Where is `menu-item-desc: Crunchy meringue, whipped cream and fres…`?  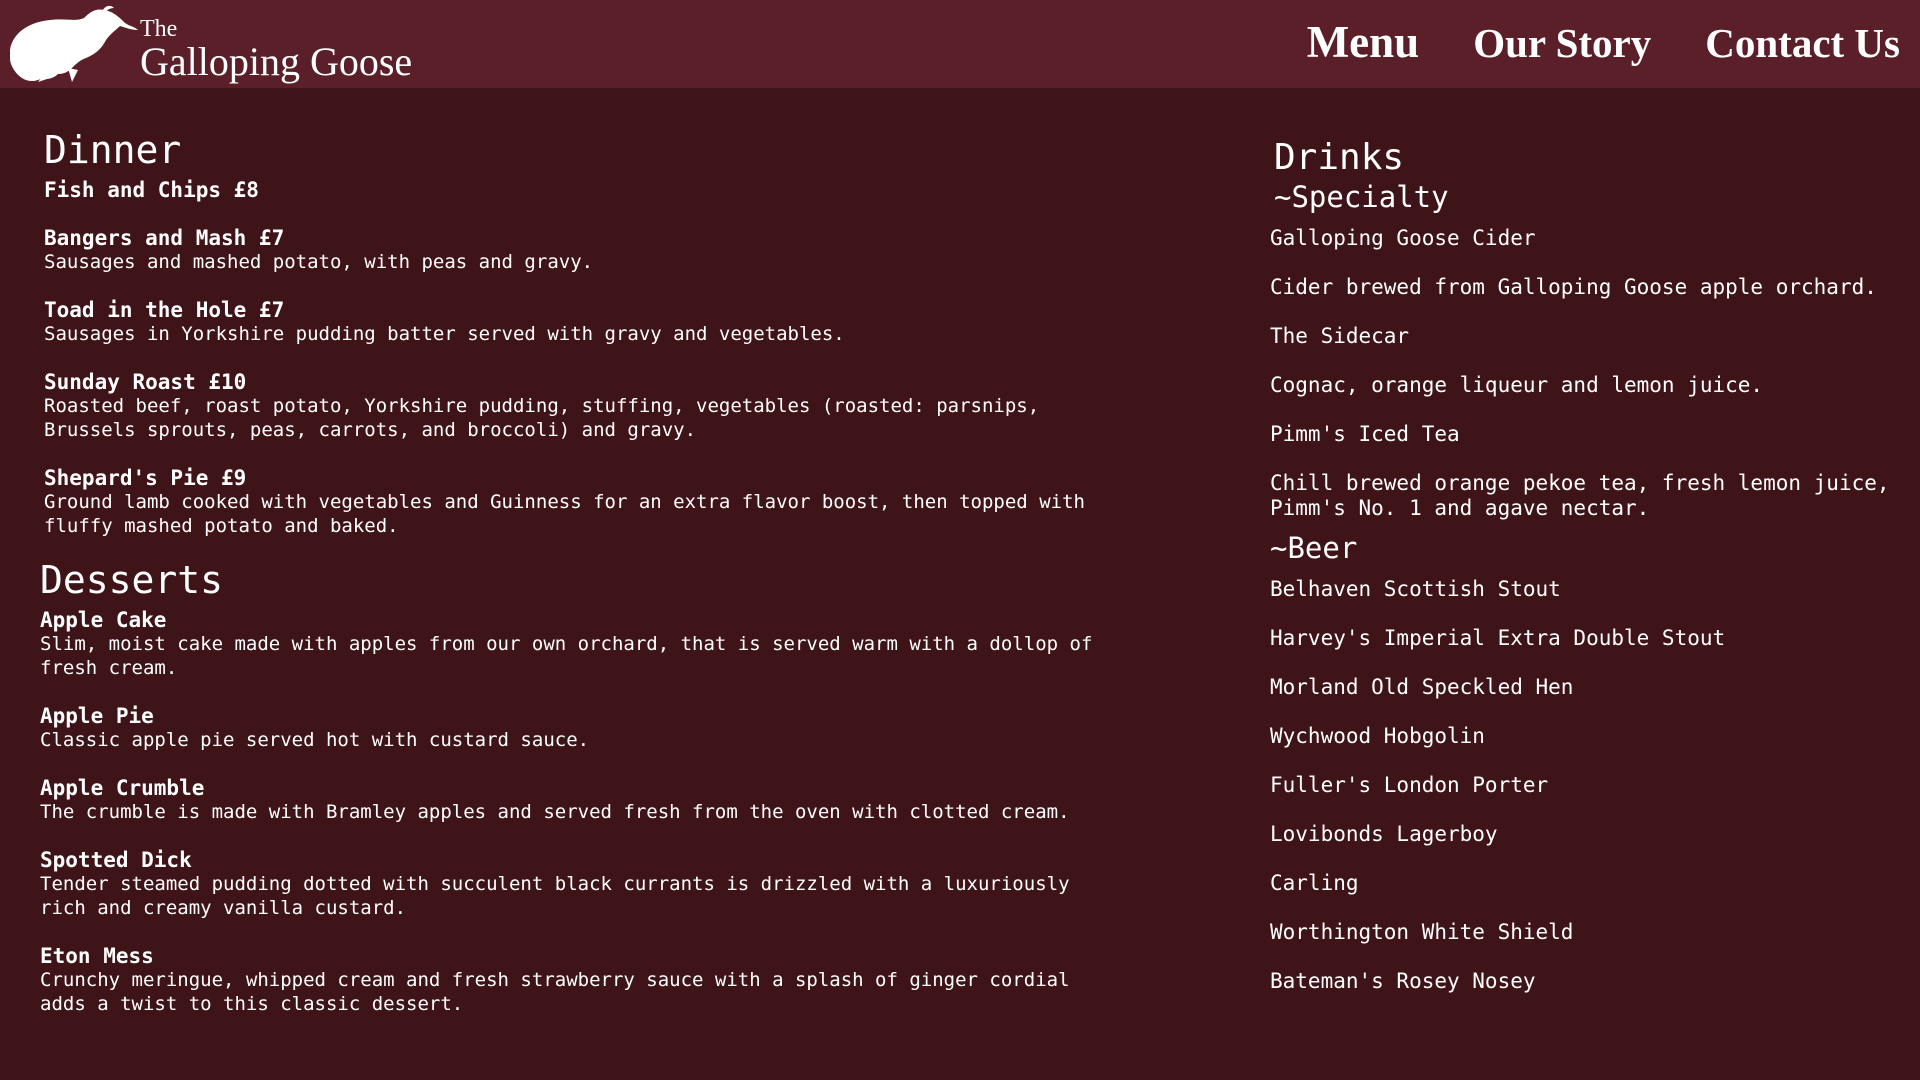
menu-item-desc: Crunchy meringue, whipped cream and fres… is located at coordinates (555, 992).